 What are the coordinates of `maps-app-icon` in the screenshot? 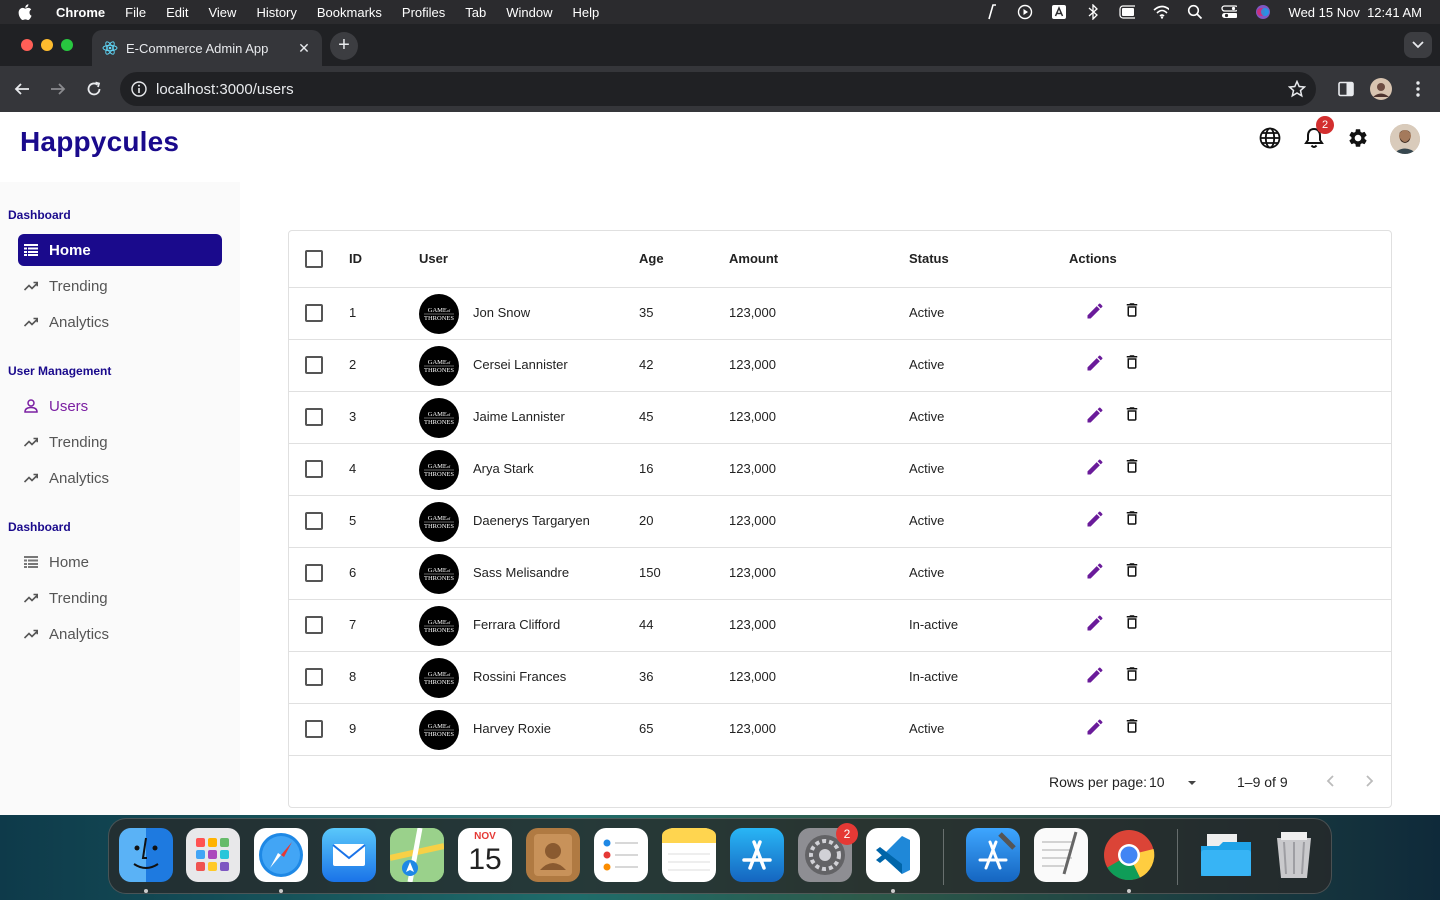 It's located at (417, 855).